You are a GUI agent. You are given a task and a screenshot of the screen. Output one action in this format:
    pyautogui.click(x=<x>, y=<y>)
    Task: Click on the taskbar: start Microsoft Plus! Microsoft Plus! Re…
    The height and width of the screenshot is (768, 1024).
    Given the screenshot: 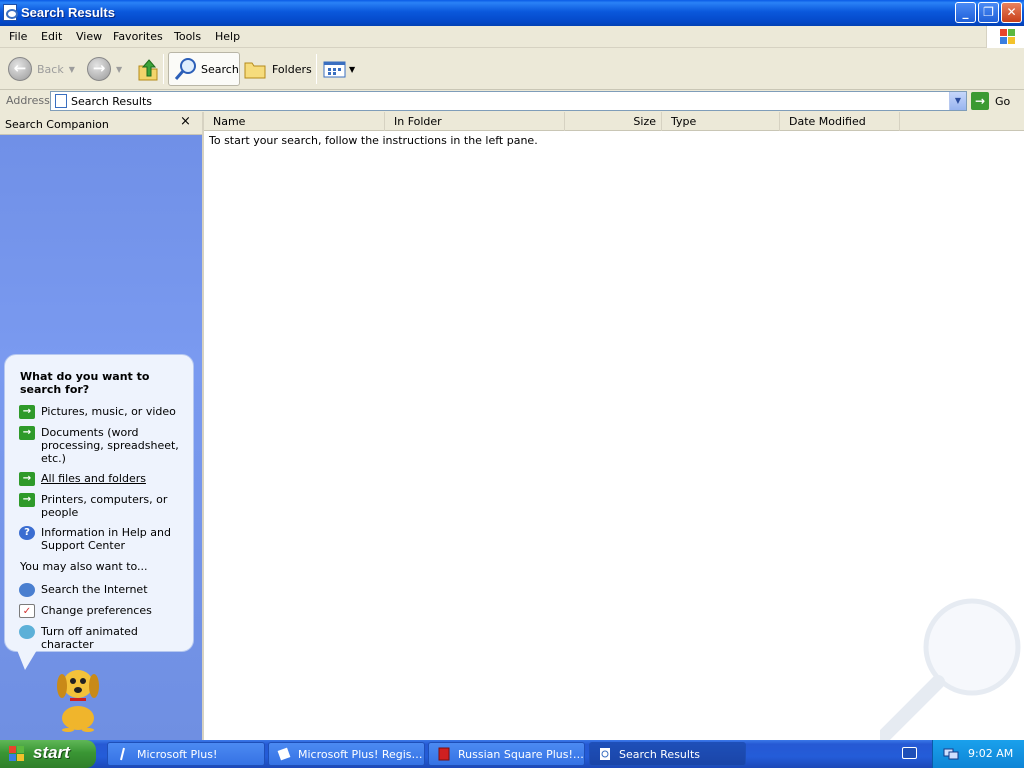 What is the action you would take?
    pyautogui.click(x=512, y=754)
    